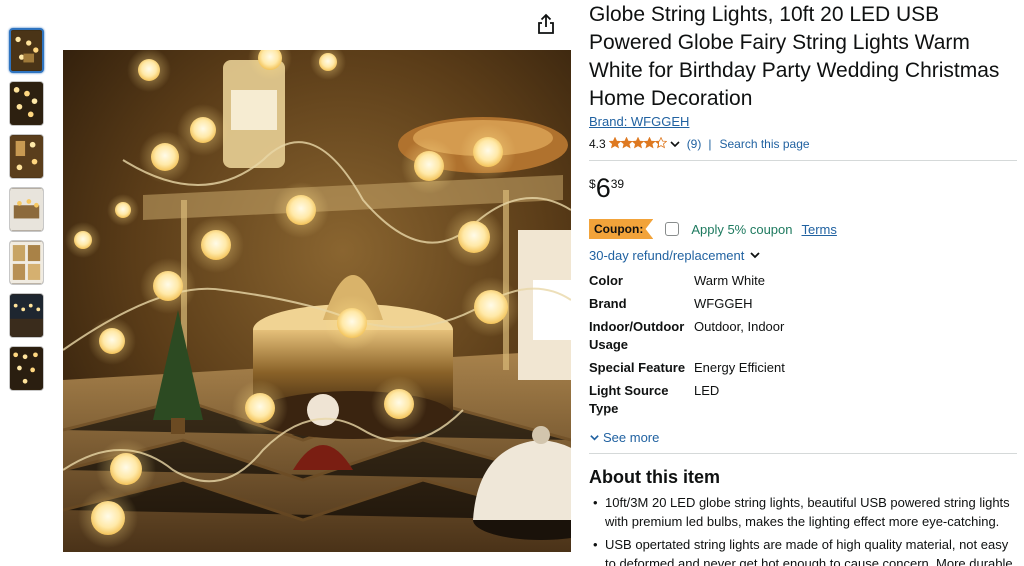  What do you see at coordinates (804, 304) in the screenshot?
I see `spec-row: Brand WFGGEH` at bounding box center [804, 304].